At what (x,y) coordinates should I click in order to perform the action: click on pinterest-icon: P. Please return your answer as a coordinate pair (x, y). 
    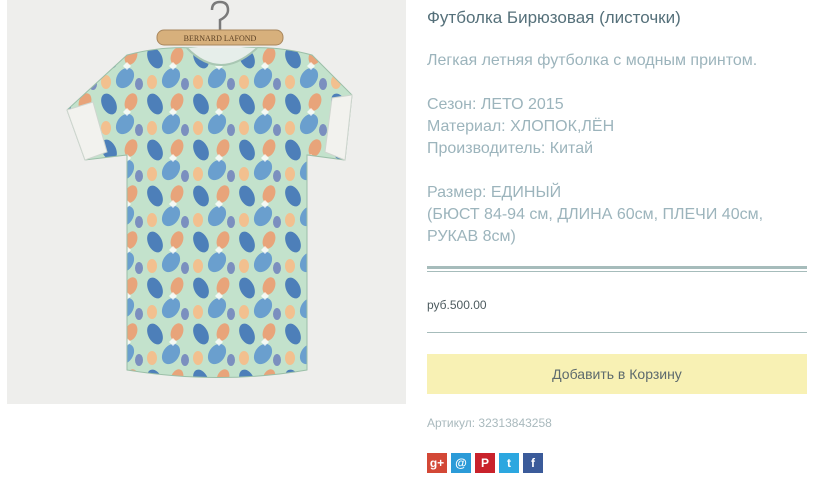
    Looking at the image, I should click on (485, 463).